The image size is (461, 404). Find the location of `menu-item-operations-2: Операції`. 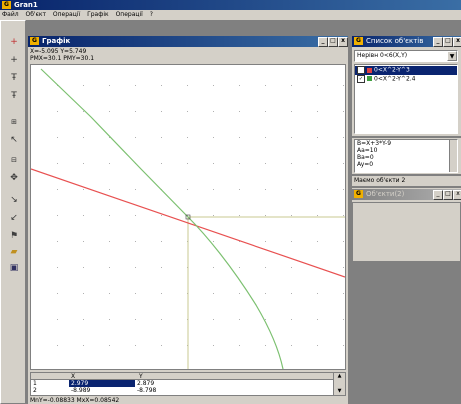

menu-item-operations-2: Операції is located at coordinates (129, 14).